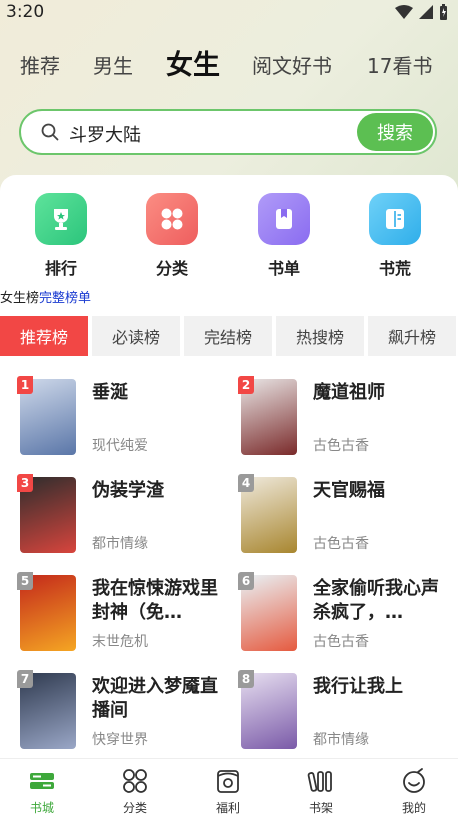 The image size is (458, 820). I want to click on rank-badge: 4, so click(246, 483).